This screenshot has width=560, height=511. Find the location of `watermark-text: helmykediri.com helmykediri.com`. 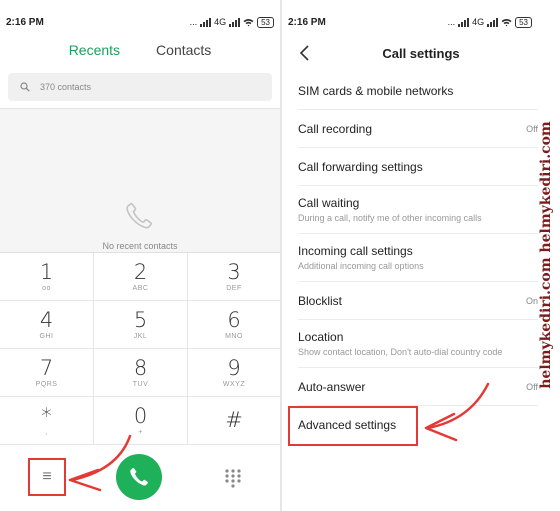

watermark-text: helmykediri.com helmykediri.com is located at coordinates (546, 255).